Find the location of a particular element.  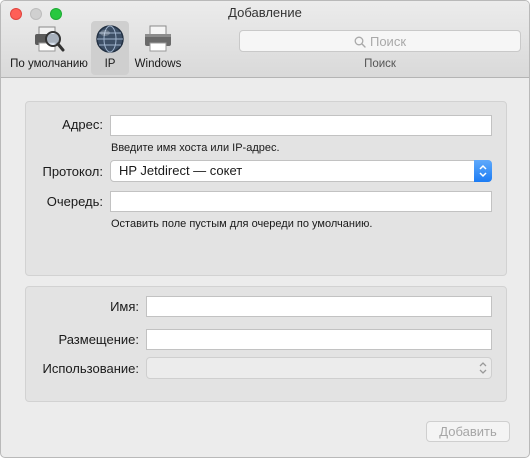

protocol-label: Протокол: is located at coordinates (72, 171).